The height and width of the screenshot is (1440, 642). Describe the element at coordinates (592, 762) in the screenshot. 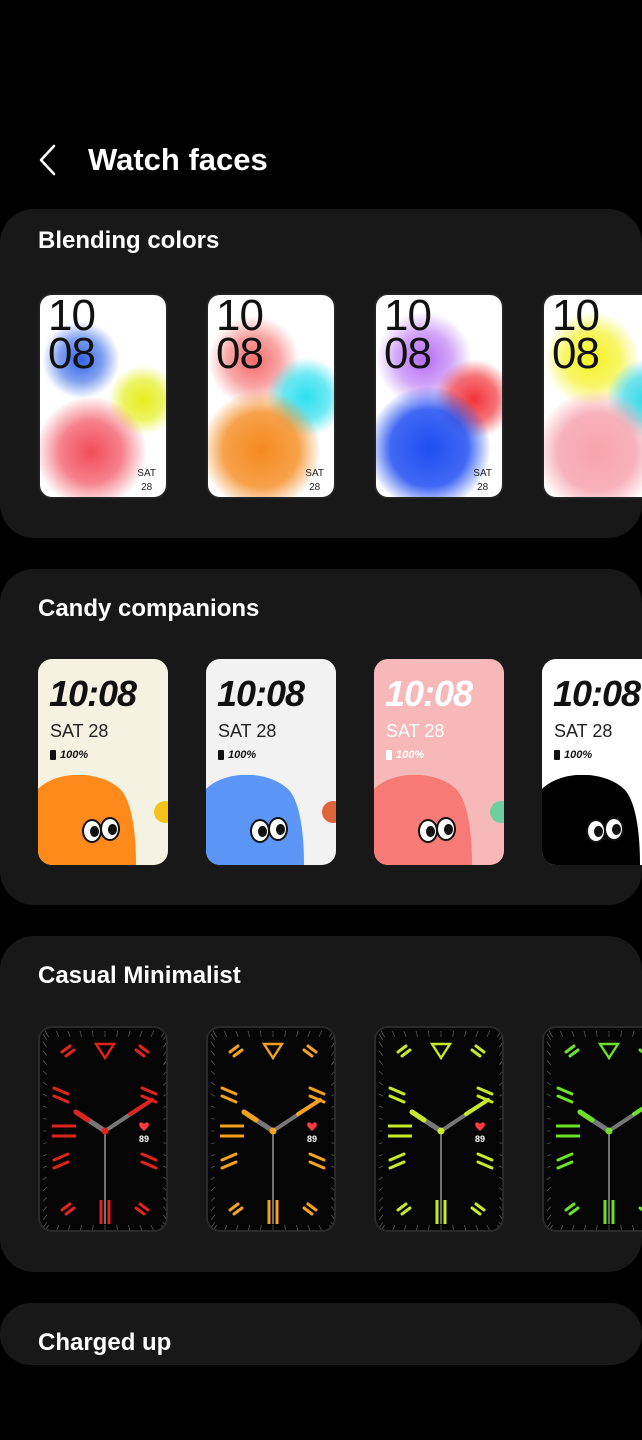

I see `watch-face-candy-4: 10:08 SAT 28 100%` at that location.